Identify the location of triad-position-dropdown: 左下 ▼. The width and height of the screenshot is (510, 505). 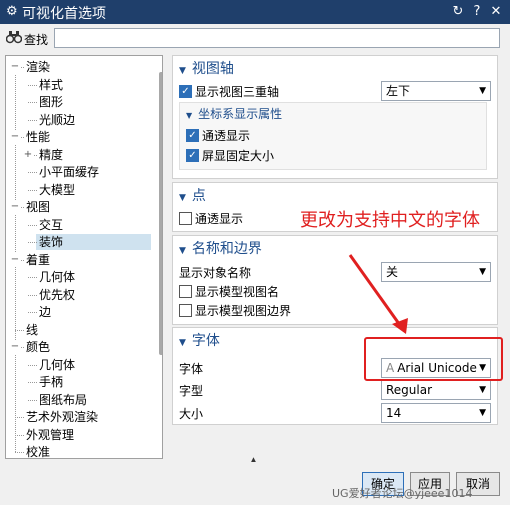
(436, 91).